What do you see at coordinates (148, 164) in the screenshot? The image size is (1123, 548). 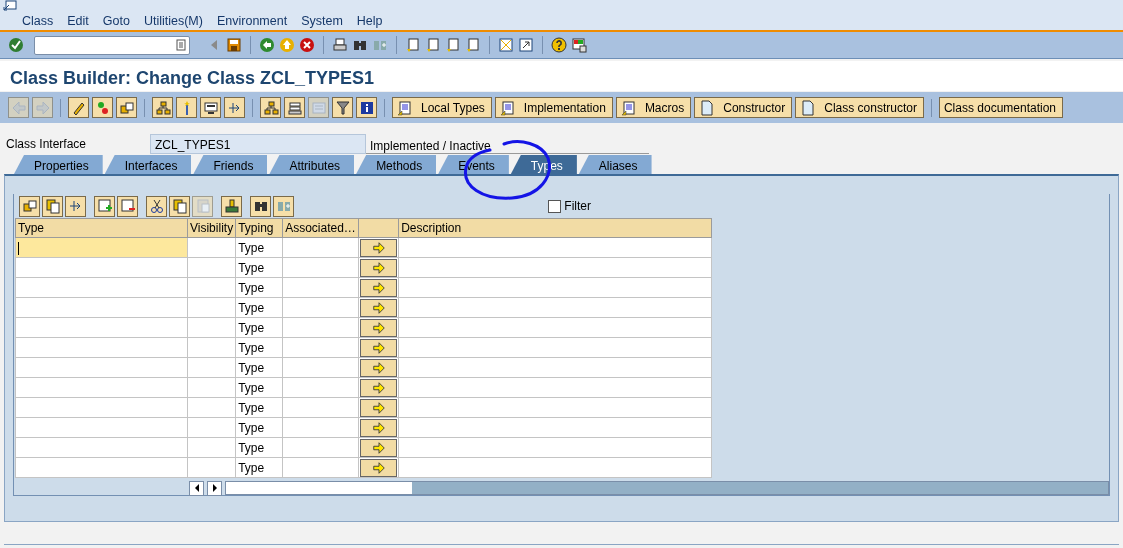 I see `tab: Interfaces` at bounding box center [148, 164].